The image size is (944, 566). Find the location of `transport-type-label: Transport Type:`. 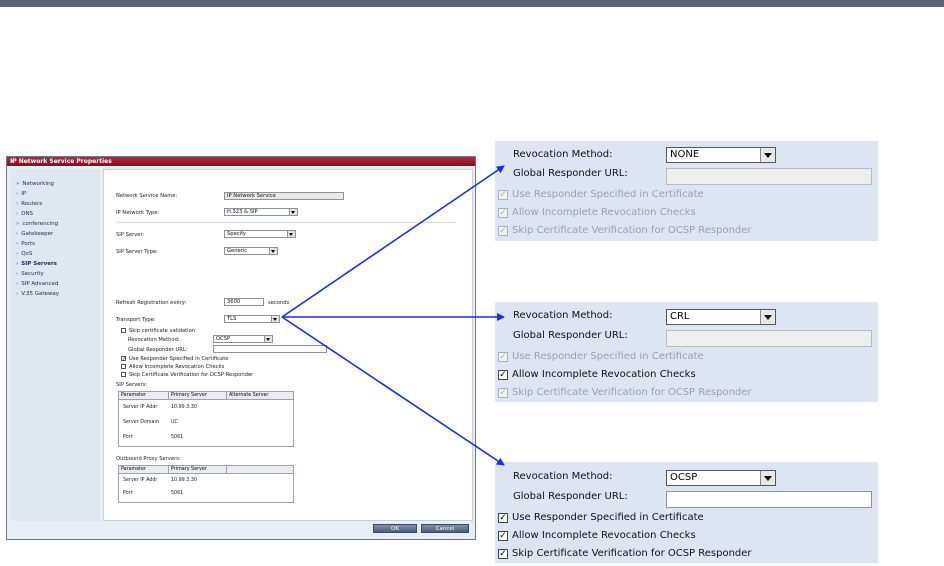

transport-type-label: Transport Type: is located at coordinates (136, 320).